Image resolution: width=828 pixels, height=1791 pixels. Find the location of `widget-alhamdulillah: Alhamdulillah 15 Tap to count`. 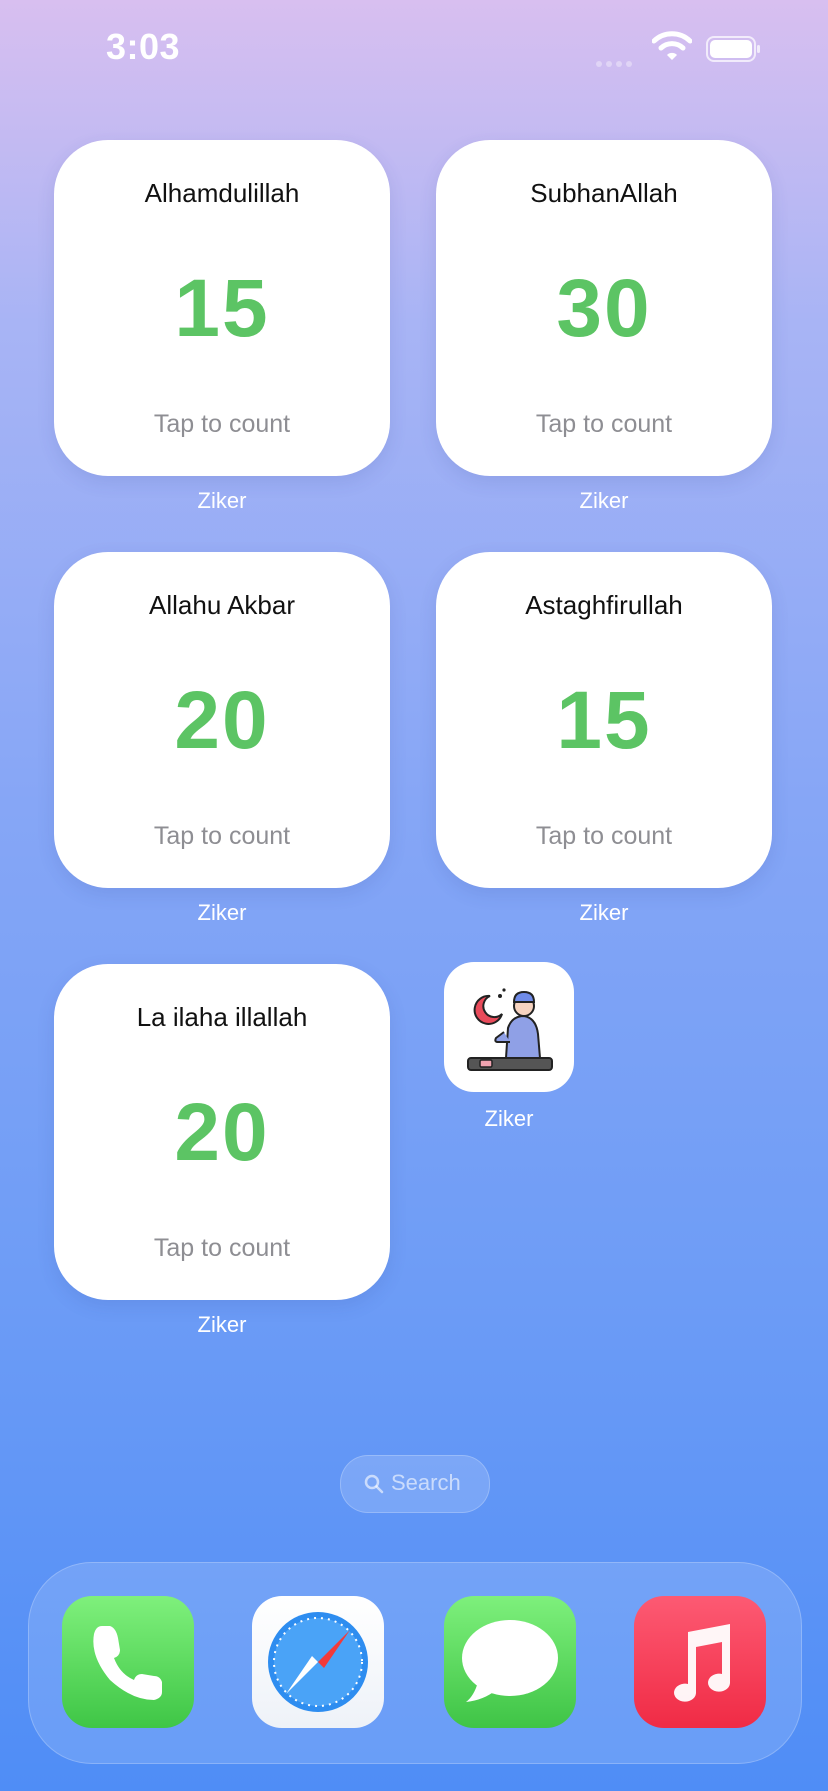

widget-alhamdulillah: Alhamdulillah 15 Tap to count is located at coordinates (222, 308).